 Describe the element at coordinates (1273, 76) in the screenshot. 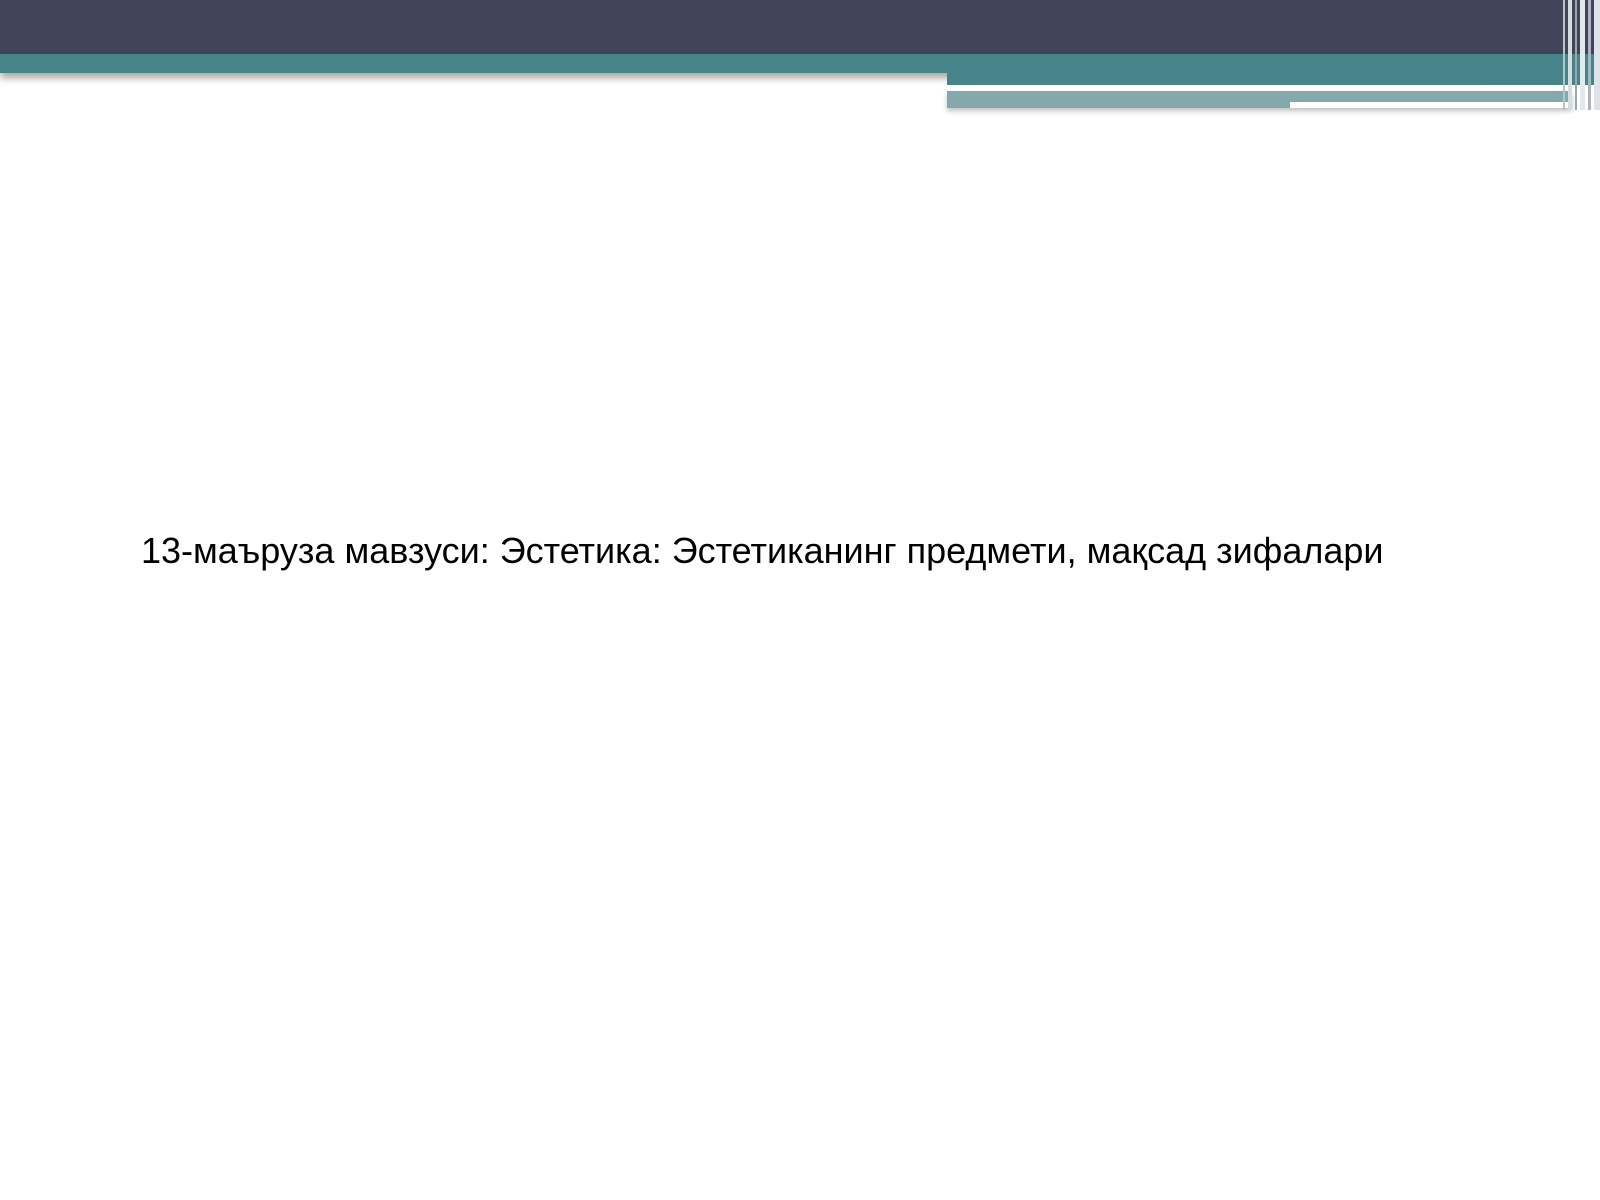

I see `header-teal-extension` at that location.